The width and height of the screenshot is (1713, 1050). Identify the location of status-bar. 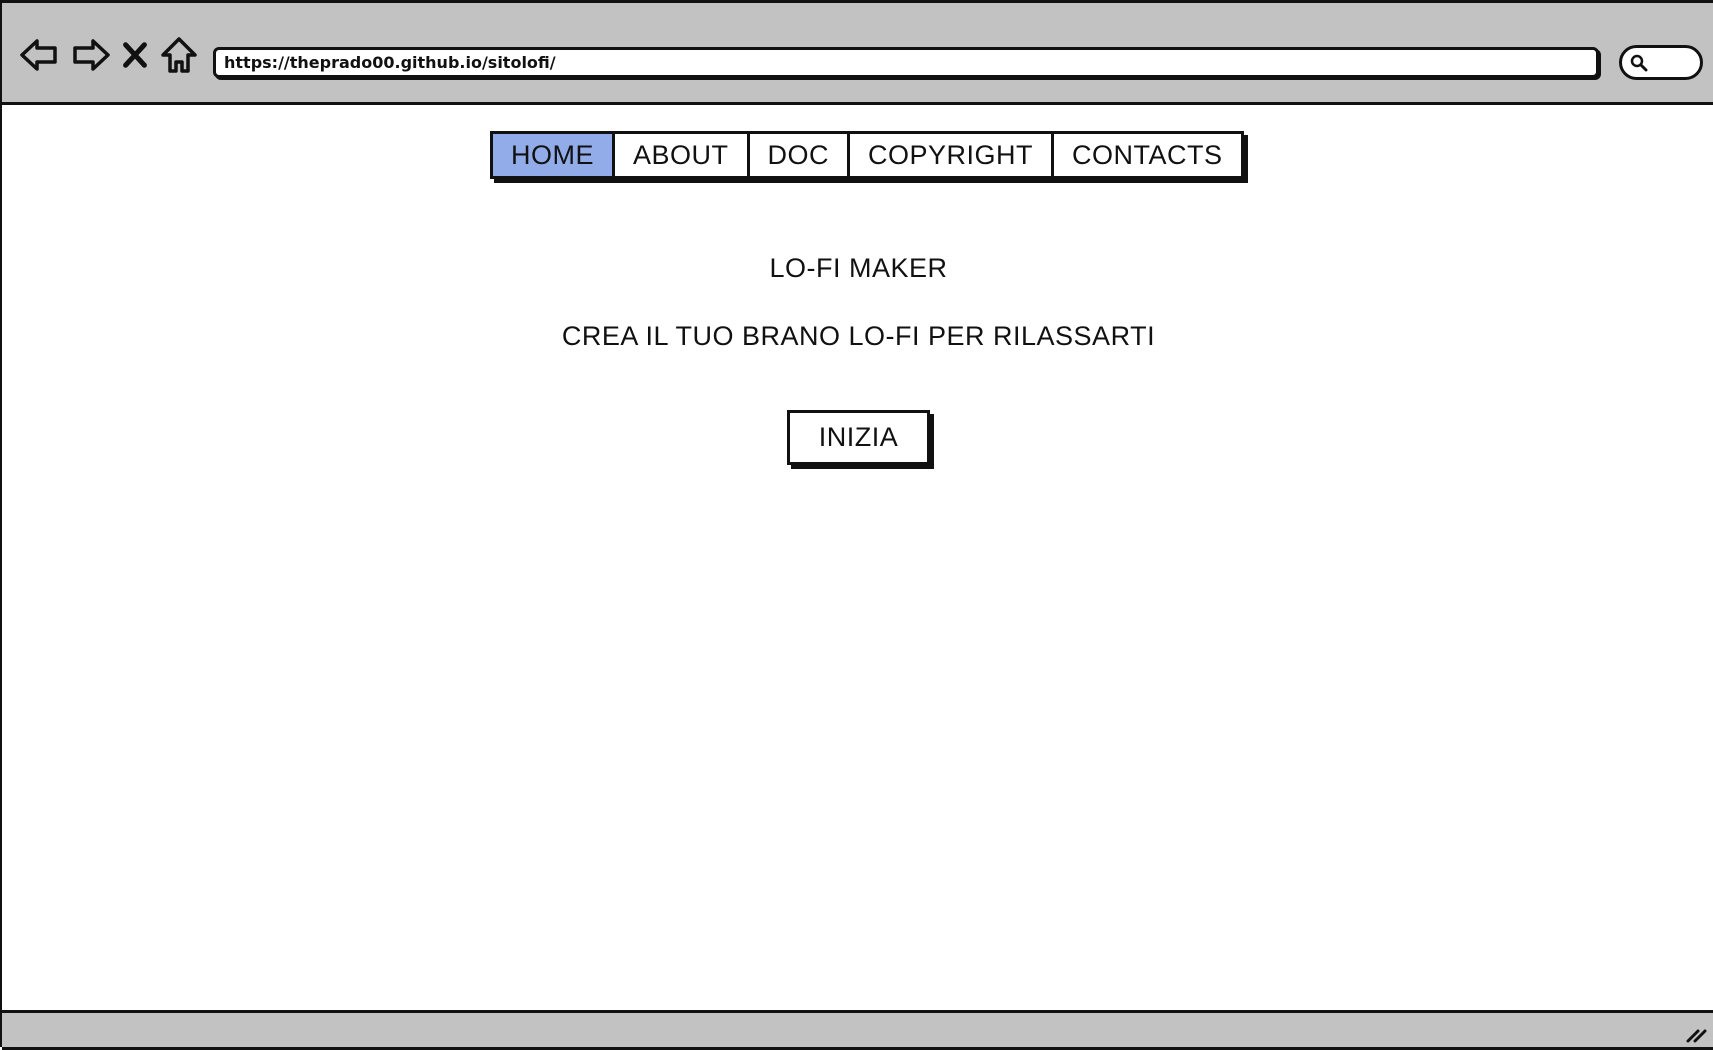
(857, 1030).